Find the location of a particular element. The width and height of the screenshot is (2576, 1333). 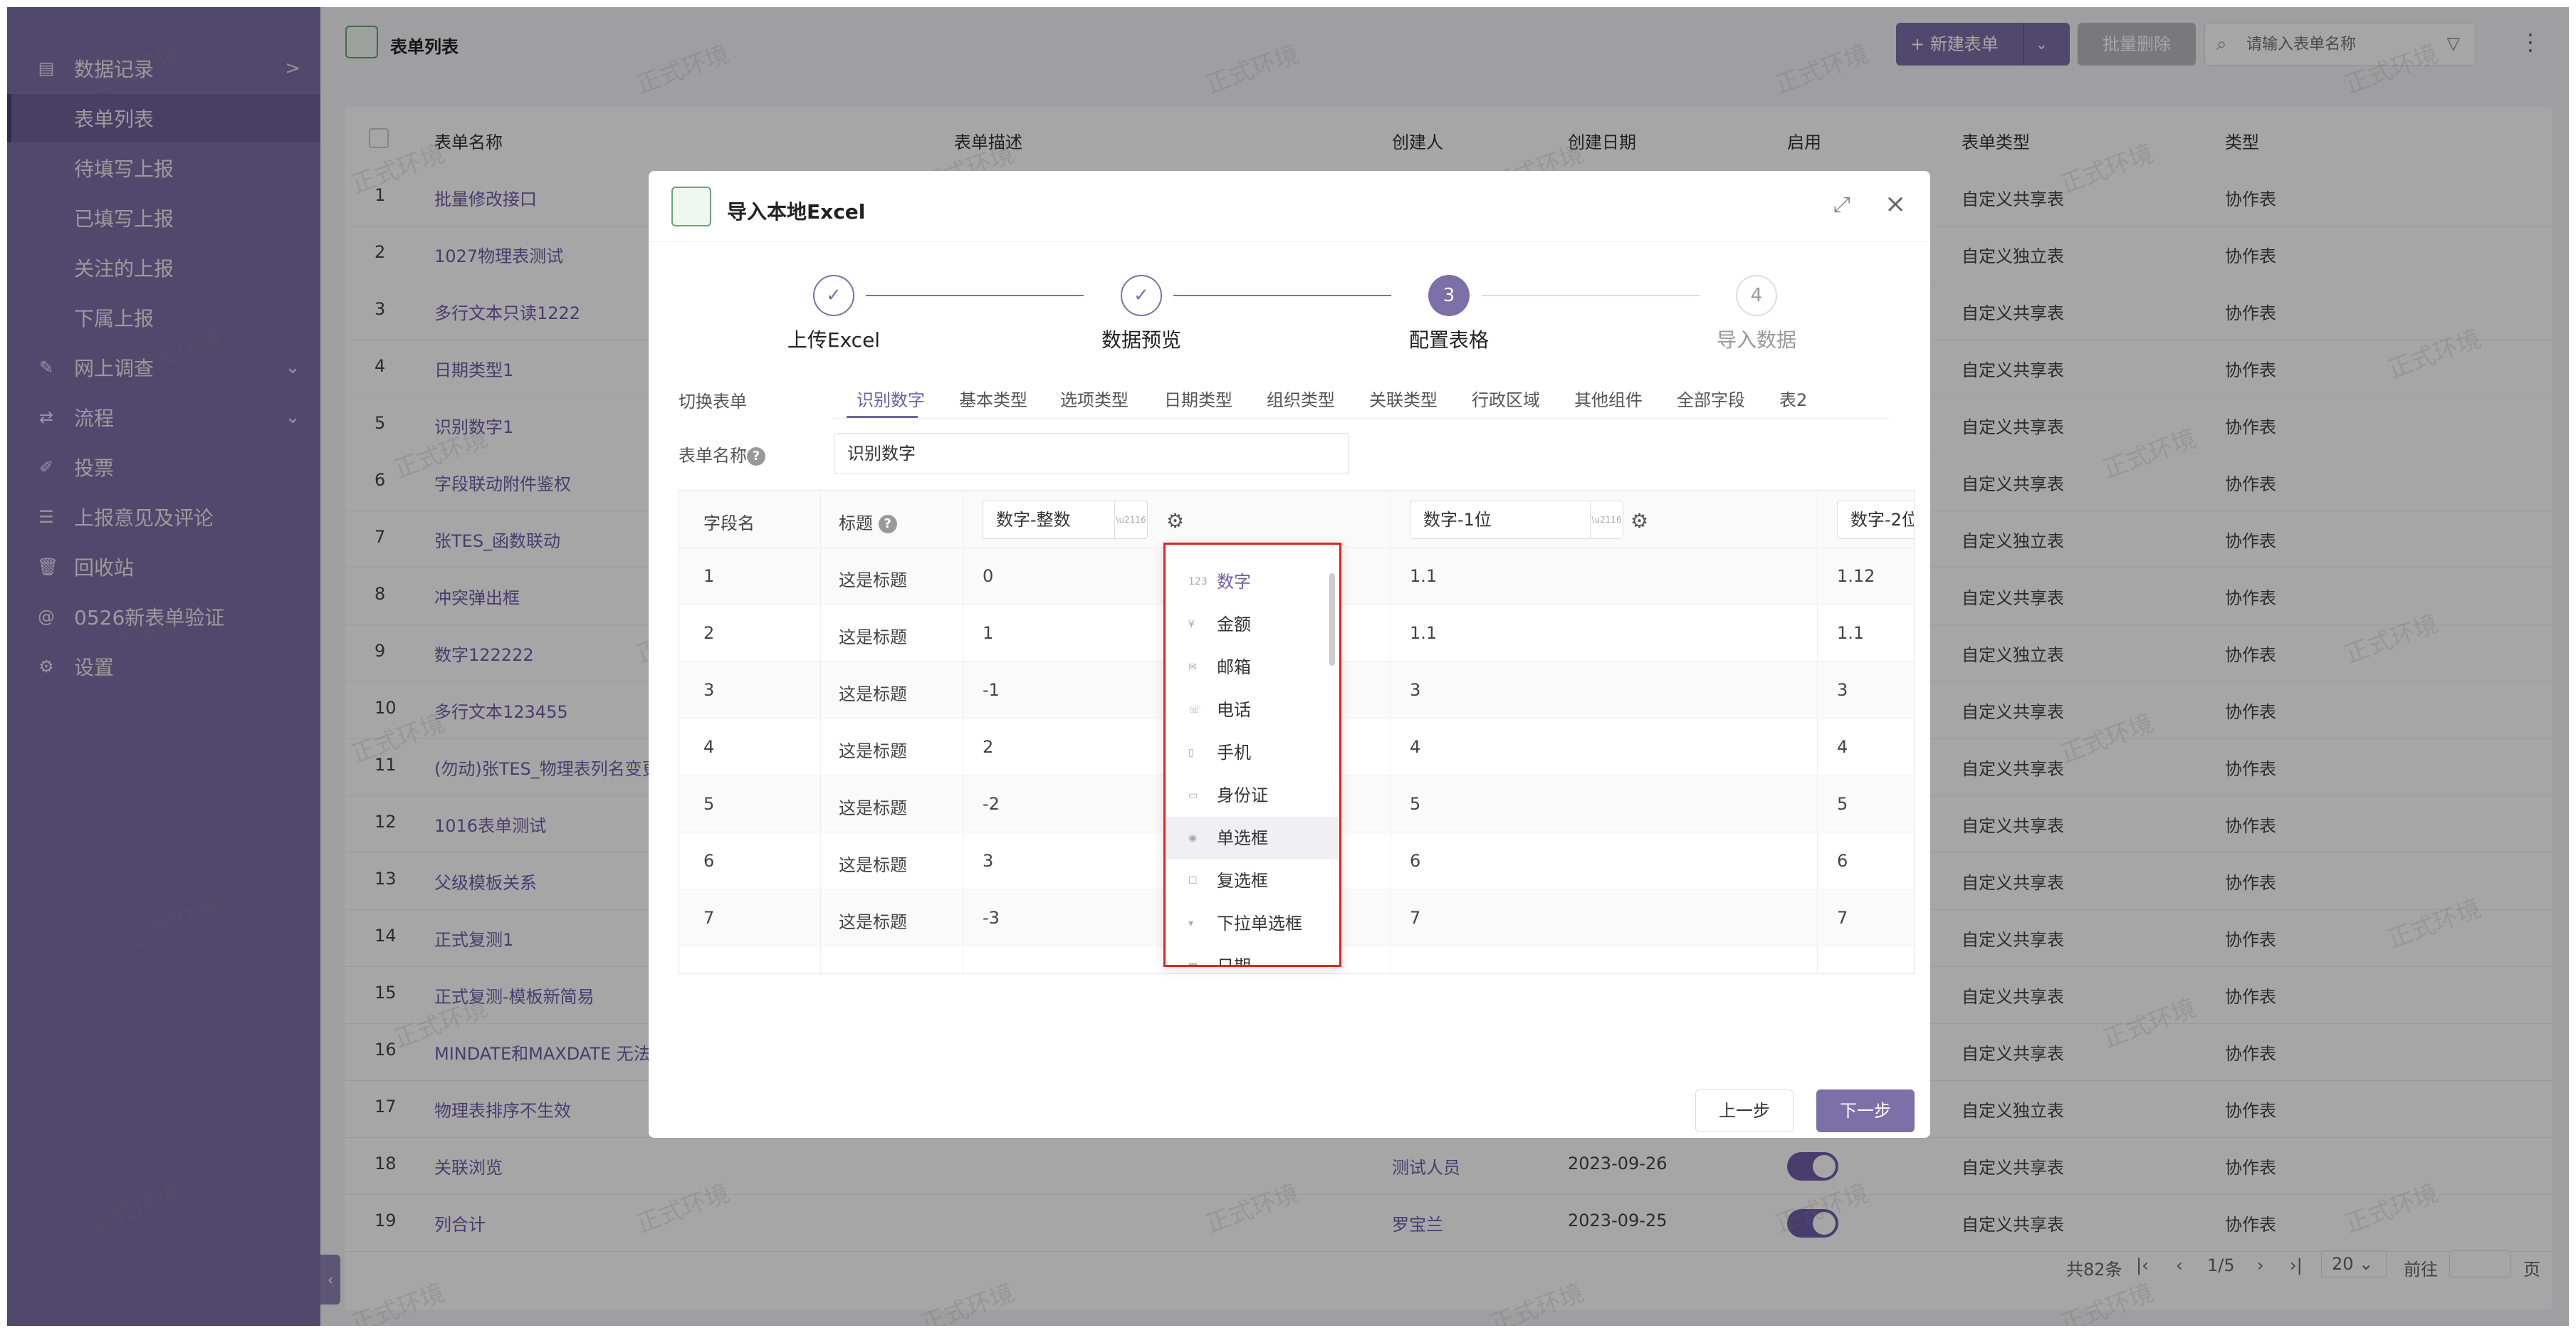

dropdown-option: ▯ 手机 is located at coordinates (1252, 752).